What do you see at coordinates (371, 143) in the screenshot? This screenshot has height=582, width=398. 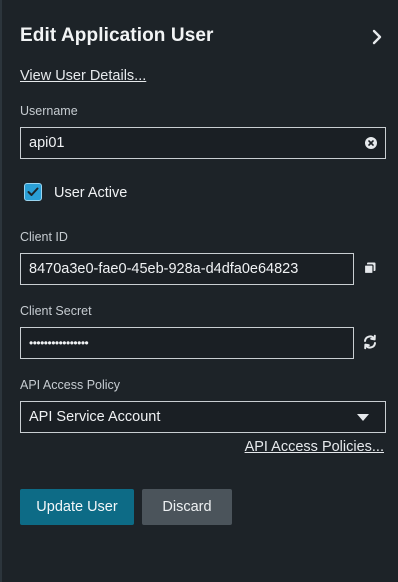 I see `clear-icon` at bounding box center [371, 143].